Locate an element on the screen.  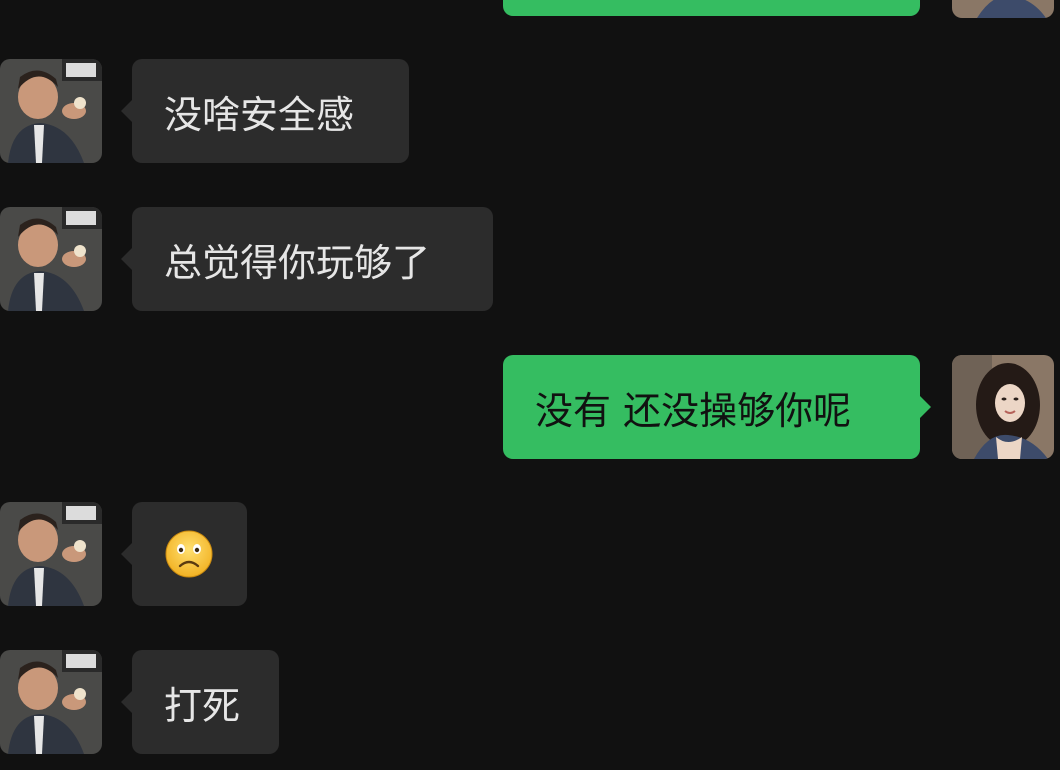
message-text: 没有 还没操够你呢 is located at coordinates (693, 410).